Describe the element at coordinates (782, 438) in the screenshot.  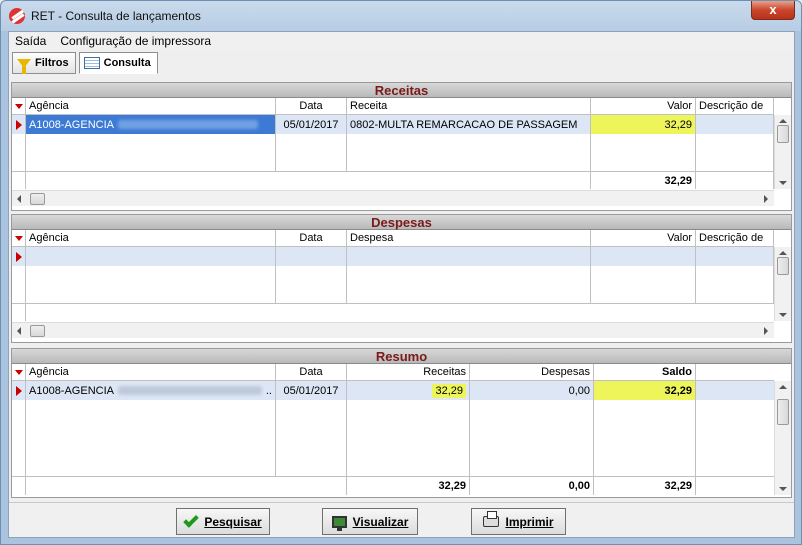
I see `resumo-vertical-scrollbar` at that location.